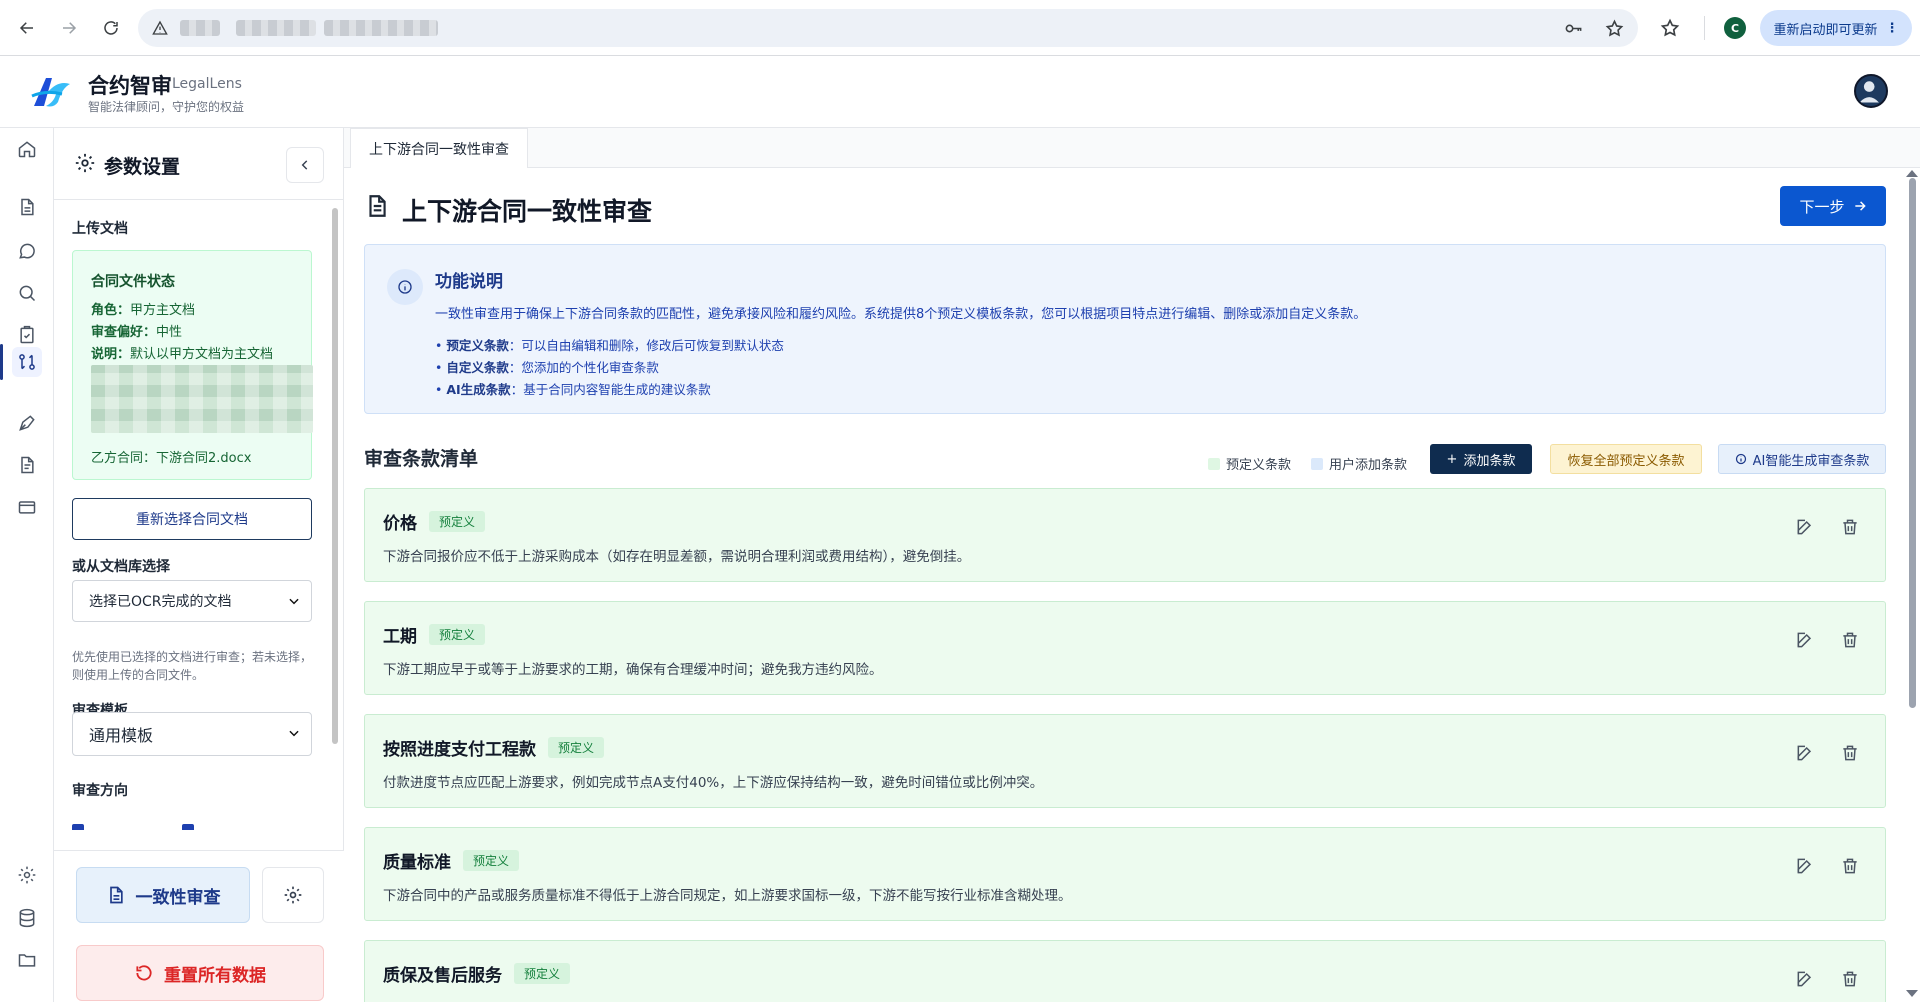 The image size is (1920, 1002). Describe the element at coordinates (199, 164) in the screenshot. I see `panel-header: 参数设置` at that location.